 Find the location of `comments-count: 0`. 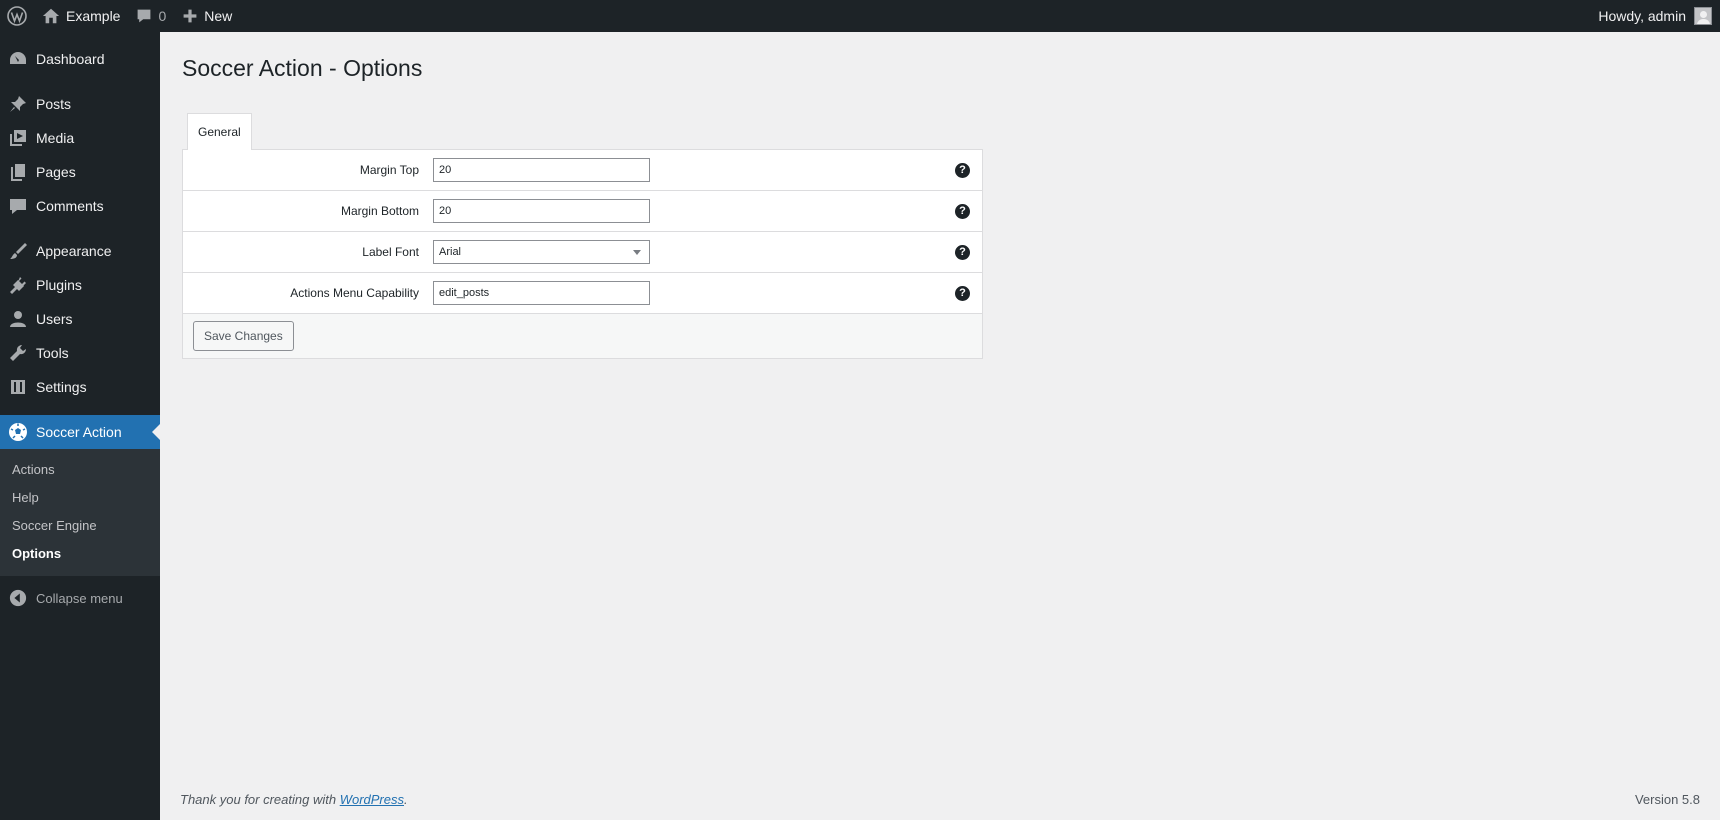

comments-count: 0 is located at coordinates (162, 16).